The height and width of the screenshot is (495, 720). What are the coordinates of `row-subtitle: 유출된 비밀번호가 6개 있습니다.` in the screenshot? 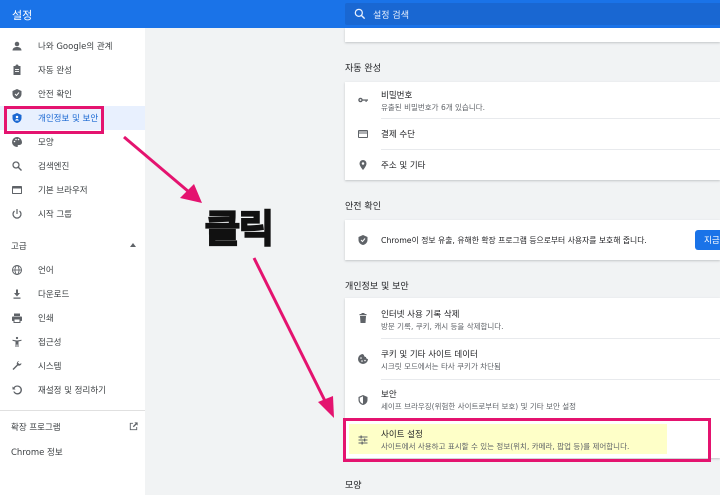 It's located at (433, 107).